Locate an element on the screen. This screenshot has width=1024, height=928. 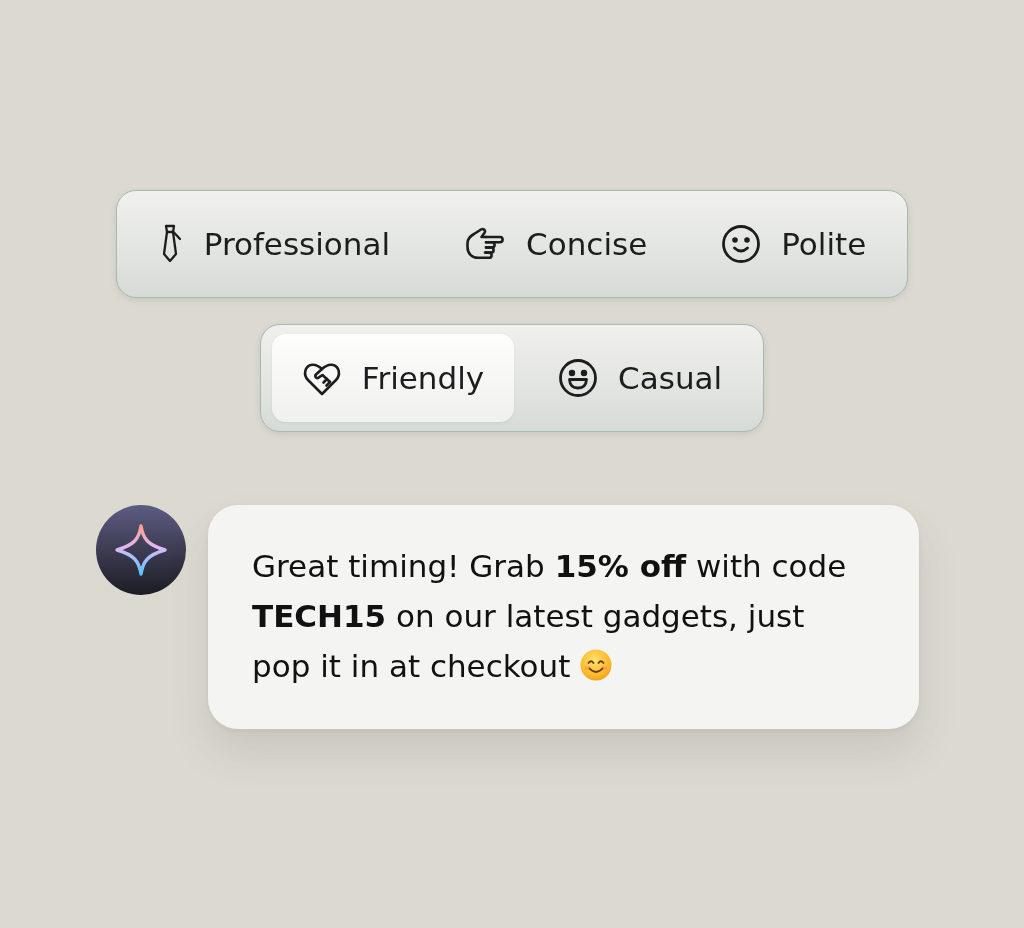
tone-tab: Friendly is located at coordinates (393, 378).